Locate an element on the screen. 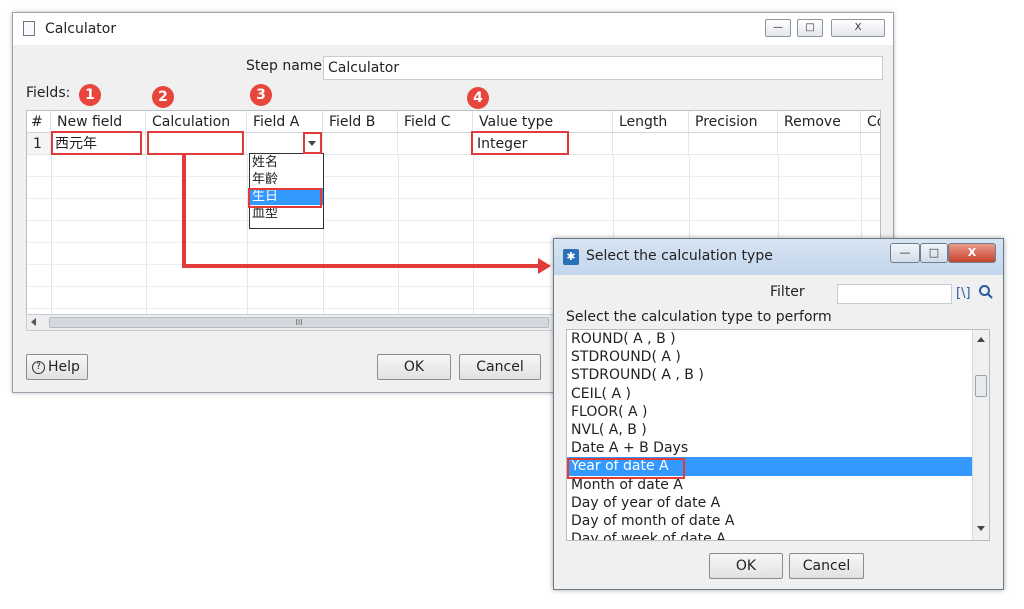  column-header-field-a: Field A is located at coordinates (285, 122).